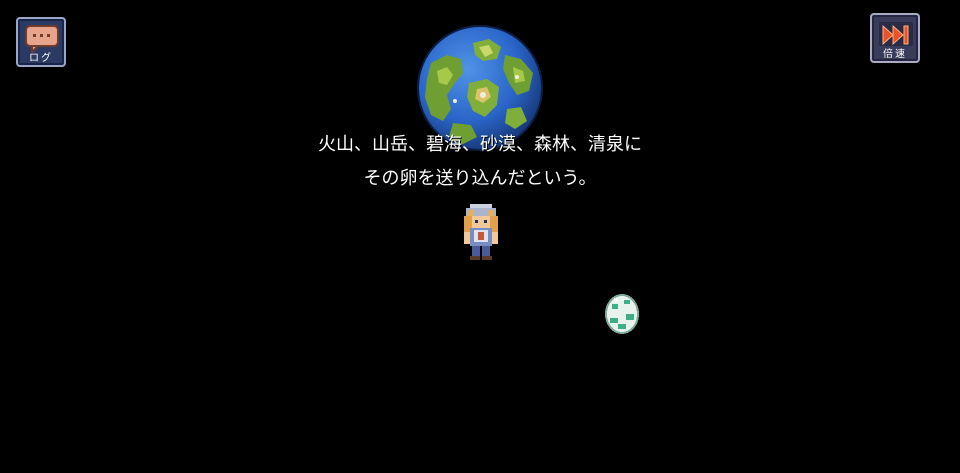  Describe the element at coordinates (480, 144) in the screenshot. I see `narration-line: 火山、山岳、碧海、砂漠、森林、清泉に` at that location.